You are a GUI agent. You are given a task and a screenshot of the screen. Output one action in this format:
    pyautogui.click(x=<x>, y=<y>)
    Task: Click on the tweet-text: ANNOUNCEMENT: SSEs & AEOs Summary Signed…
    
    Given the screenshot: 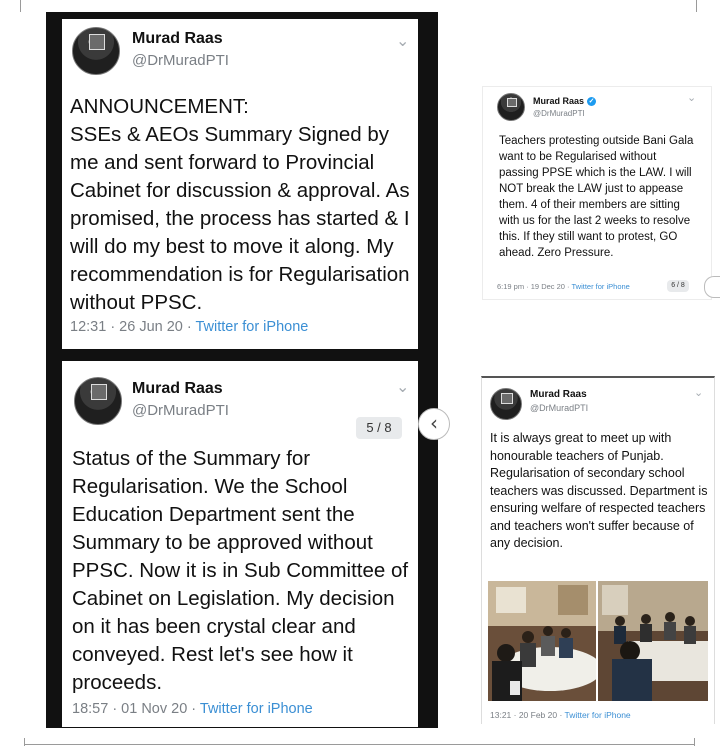 What is the action you would take?
    pyautogui.click(x=240, y=204)
    